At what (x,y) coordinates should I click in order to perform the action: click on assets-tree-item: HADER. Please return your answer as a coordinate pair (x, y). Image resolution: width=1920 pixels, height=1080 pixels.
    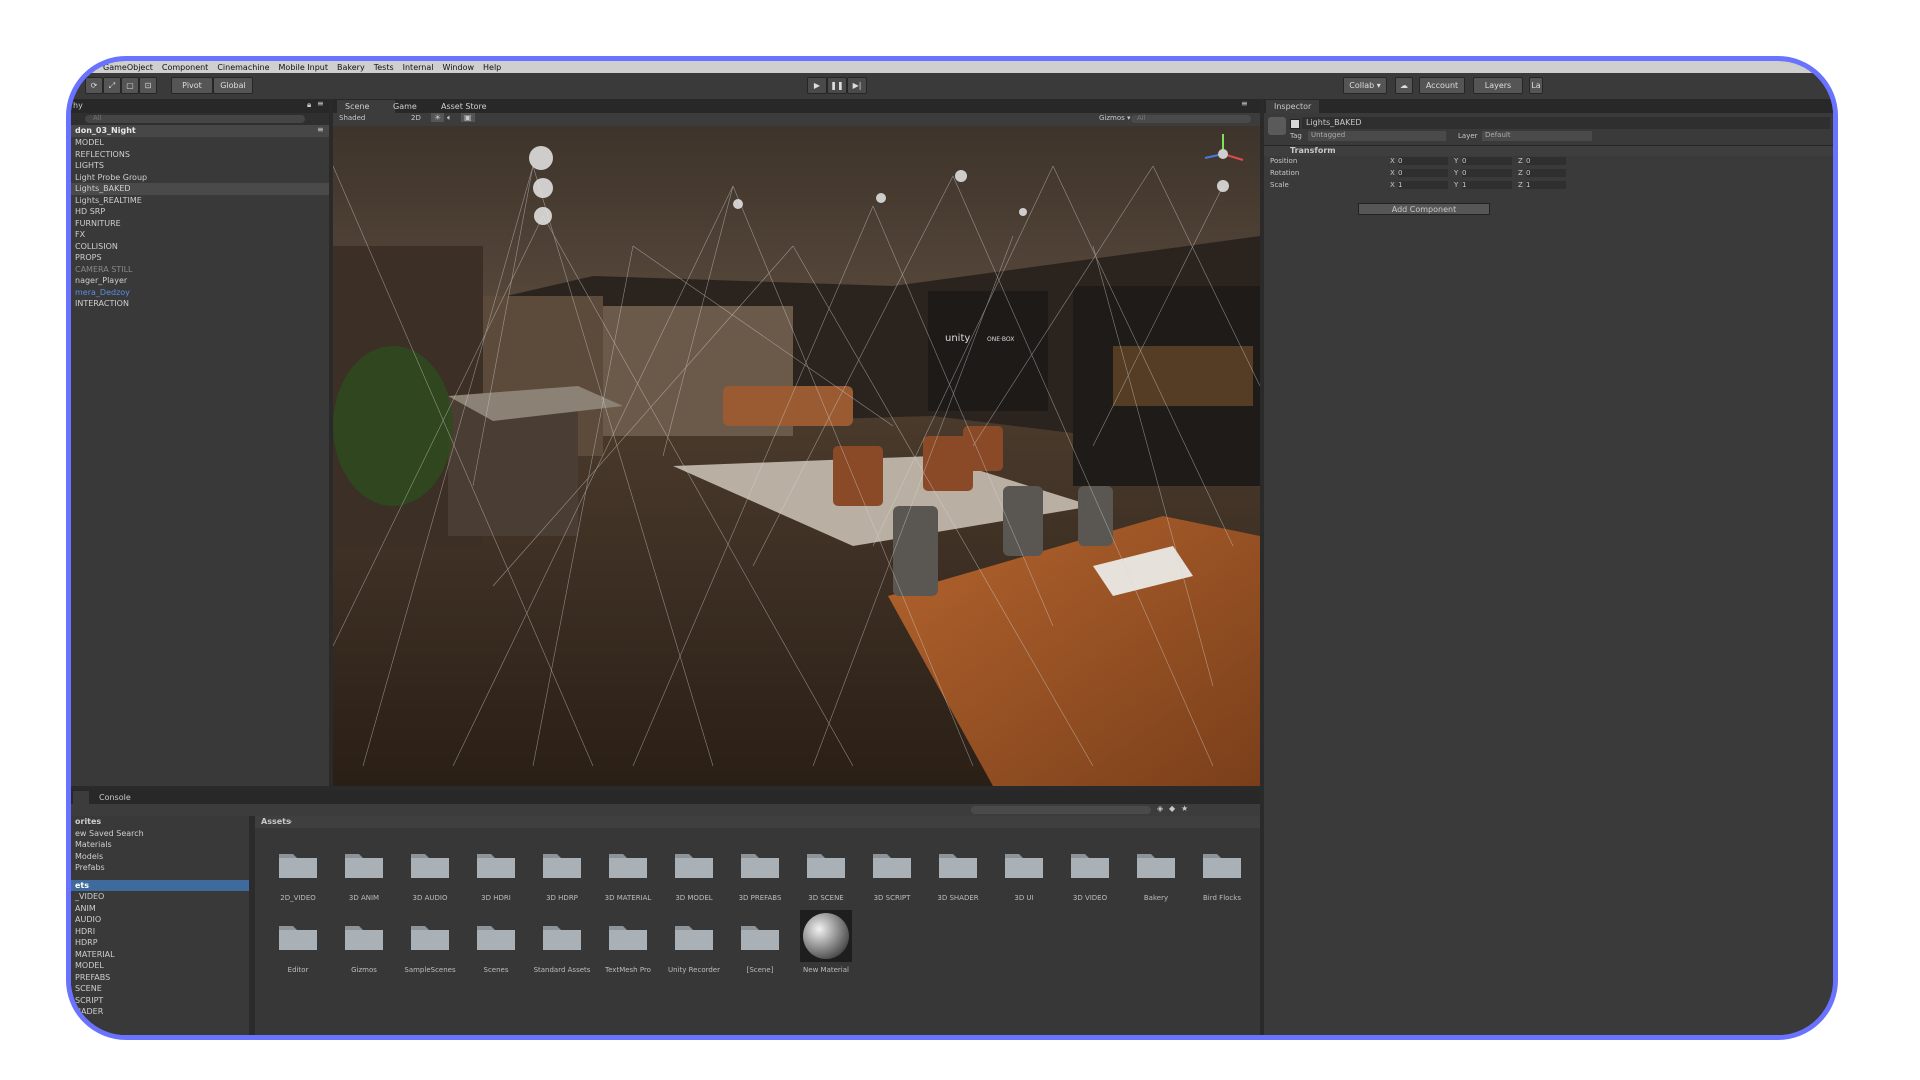
    Looking at the image, I should click on (160, 1012).